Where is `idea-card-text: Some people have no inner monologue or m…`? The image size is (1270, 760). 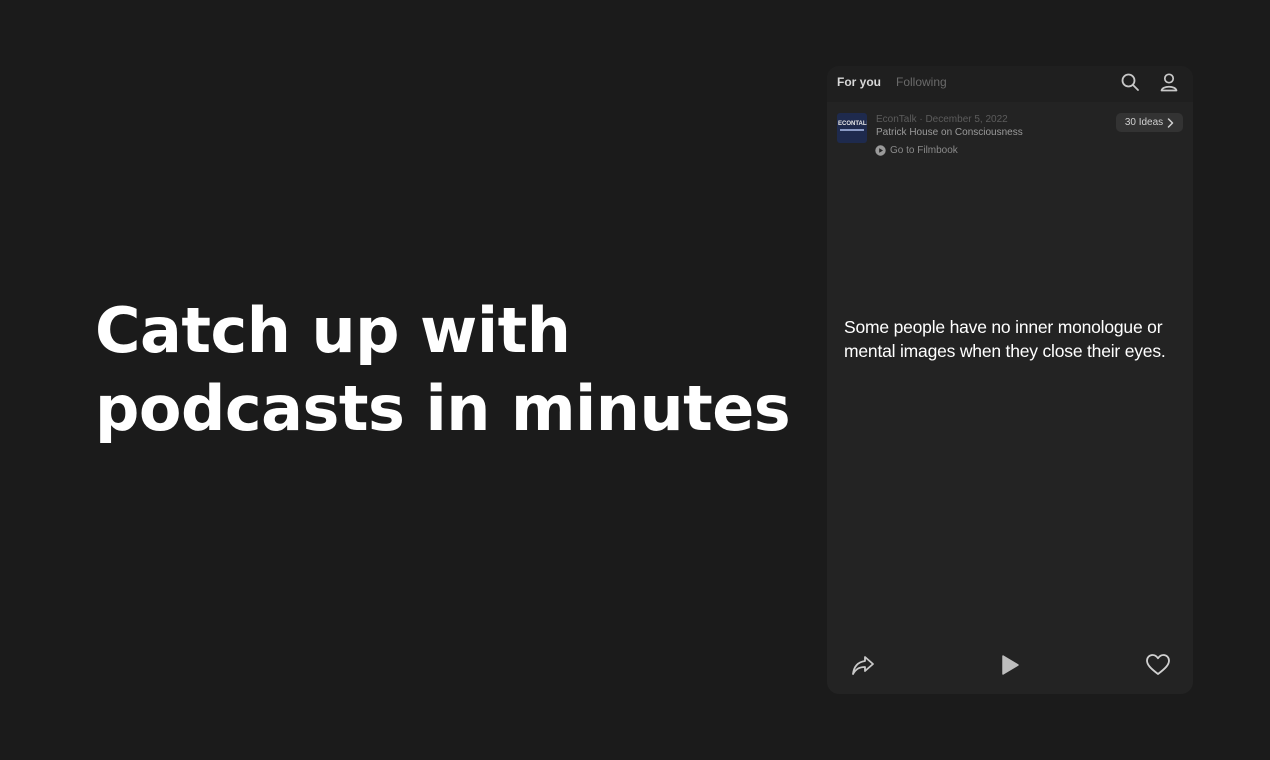
idea-card-text: Some people have no inner monologue or m… is located at coordinates (1005, 339).